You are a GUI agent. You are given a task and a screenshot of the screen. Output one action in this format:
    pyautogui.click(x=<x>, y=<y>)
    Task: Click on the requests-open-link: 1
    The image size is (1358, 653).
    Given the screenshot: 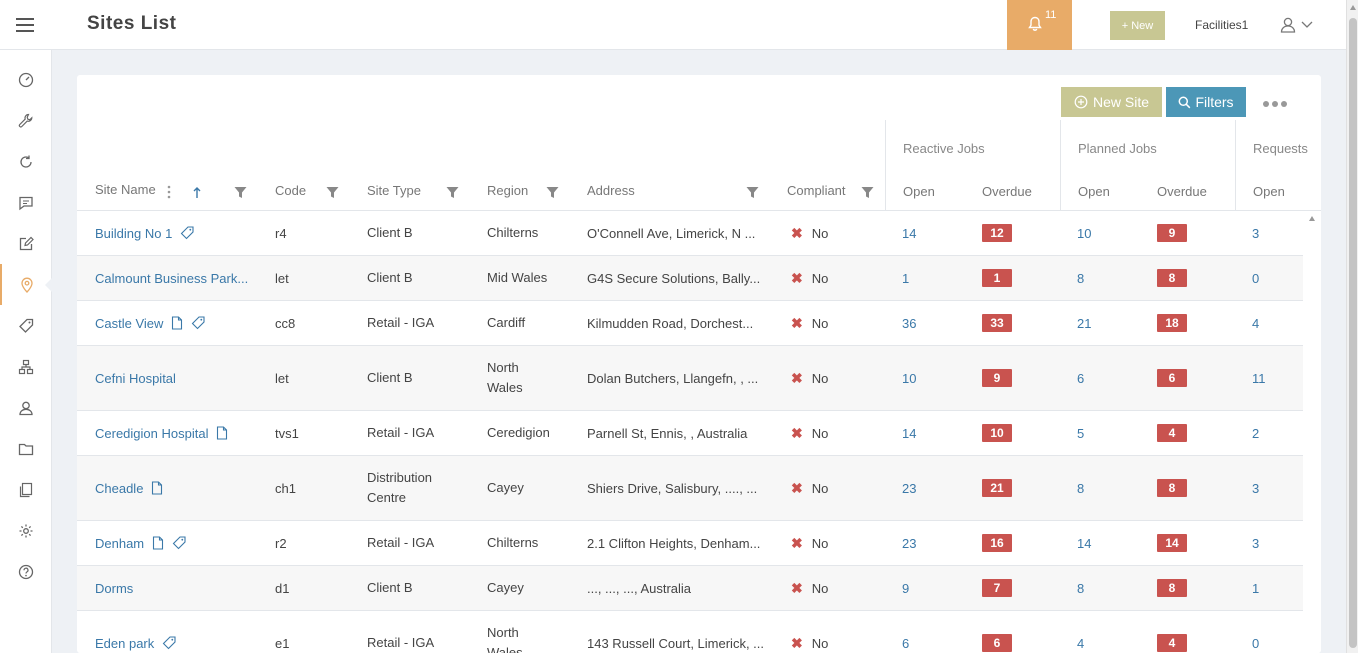 What is the action you would take?
    pyautogui.click(x=1255, y=588)
    